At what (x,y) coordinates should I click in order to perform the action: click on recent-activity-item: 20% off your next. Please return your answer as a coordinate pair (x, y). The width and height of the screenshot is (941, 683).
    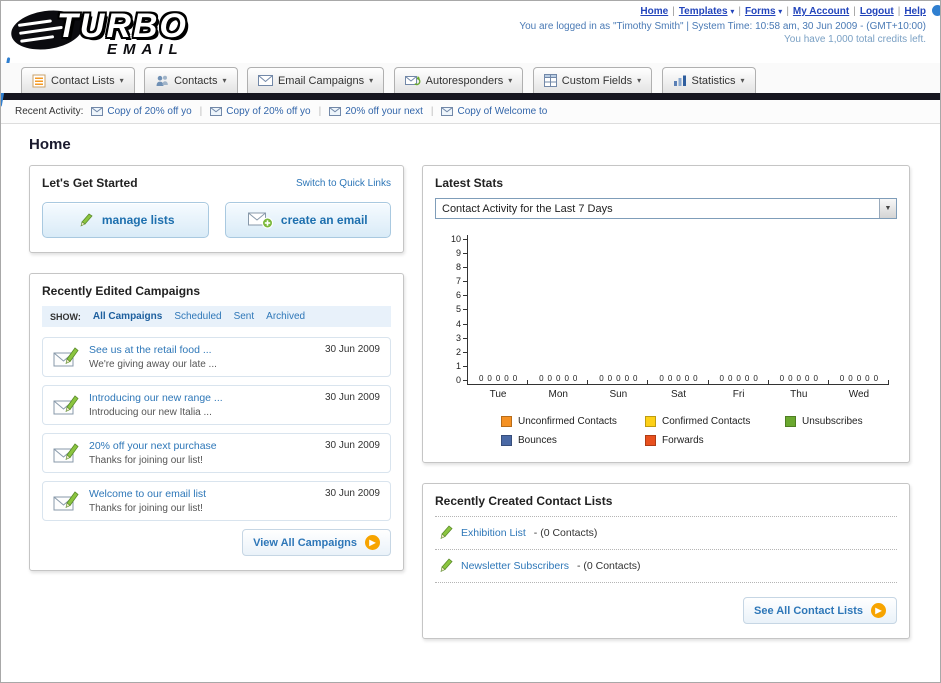
    Looking at the image, I should click on (376, 111).